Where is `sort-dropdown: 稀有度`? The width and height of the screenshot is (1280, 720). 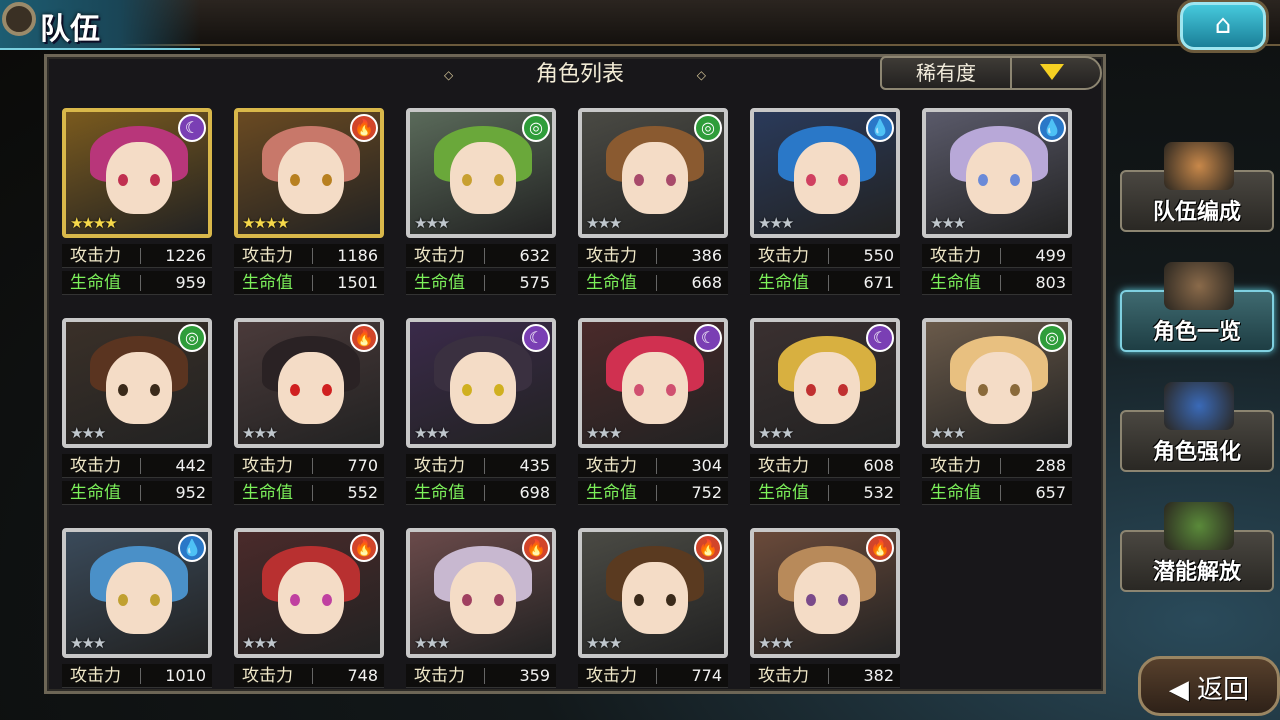
sort-dropdown: 稀有度 is located at coordinates (991, 73).